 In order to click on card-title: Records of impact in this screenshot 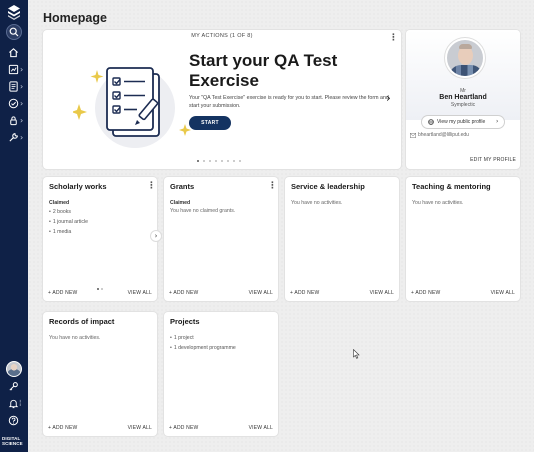, I will do `click(82, 321)`.